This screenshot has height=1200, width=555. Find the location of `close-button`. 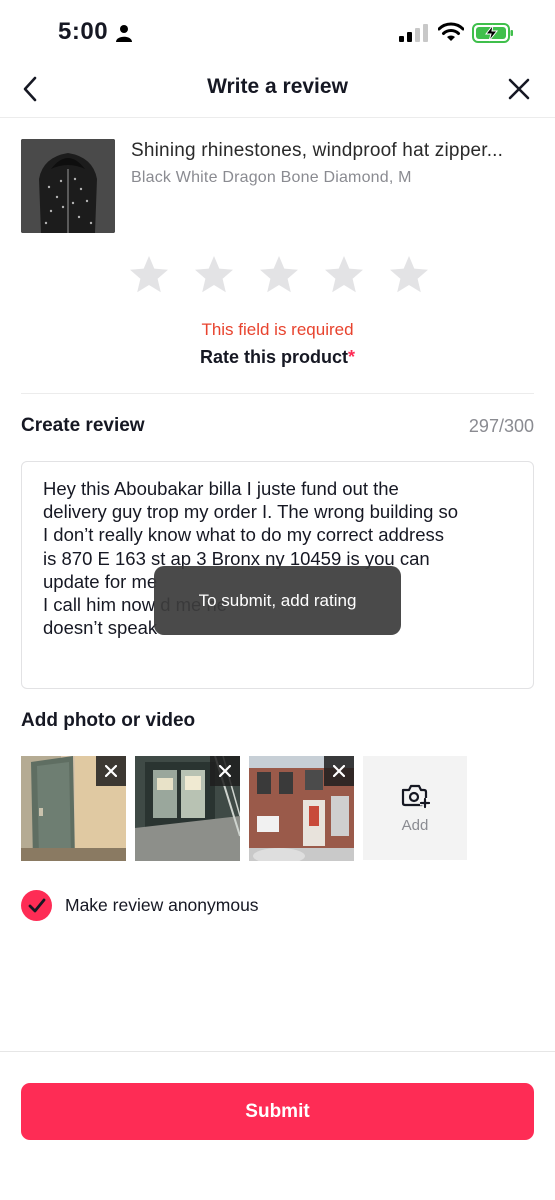

close-button is located at coordinates (519, 89).